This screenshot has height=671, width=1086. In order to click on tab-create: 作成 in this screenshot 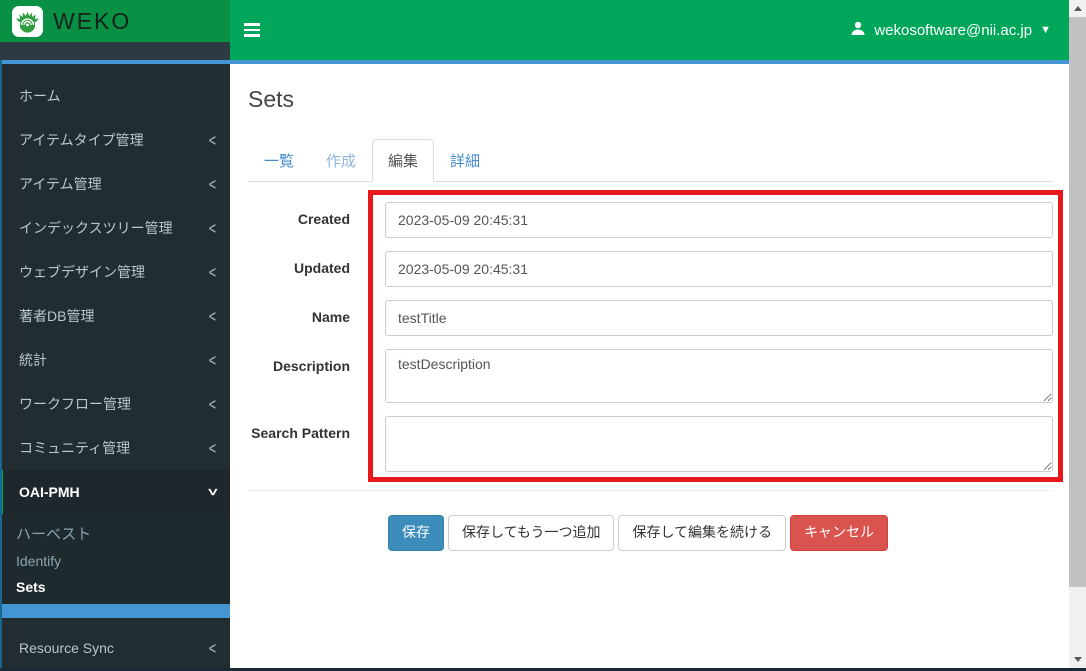, I will do `click(341, 160)`.